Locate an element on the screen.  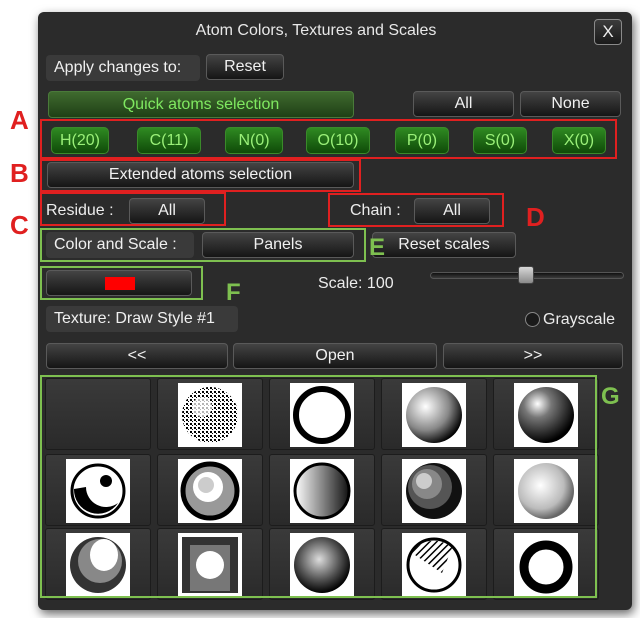
annotation-letter-e: E is located at coordinates (377, 247).